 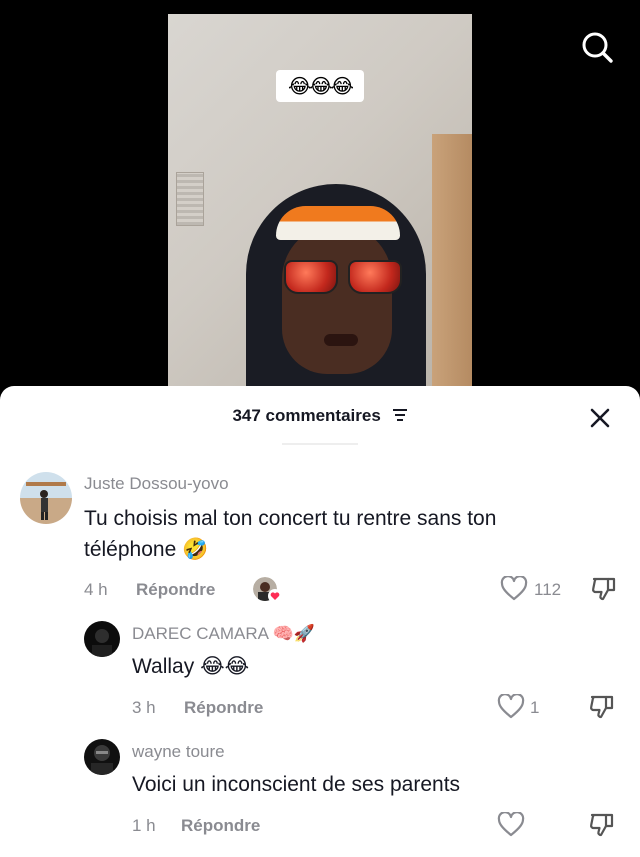 What do you see at coordinates (190, 199) in the screenshot?
I see `video-wall-vent` at bounding box center [190, 199].